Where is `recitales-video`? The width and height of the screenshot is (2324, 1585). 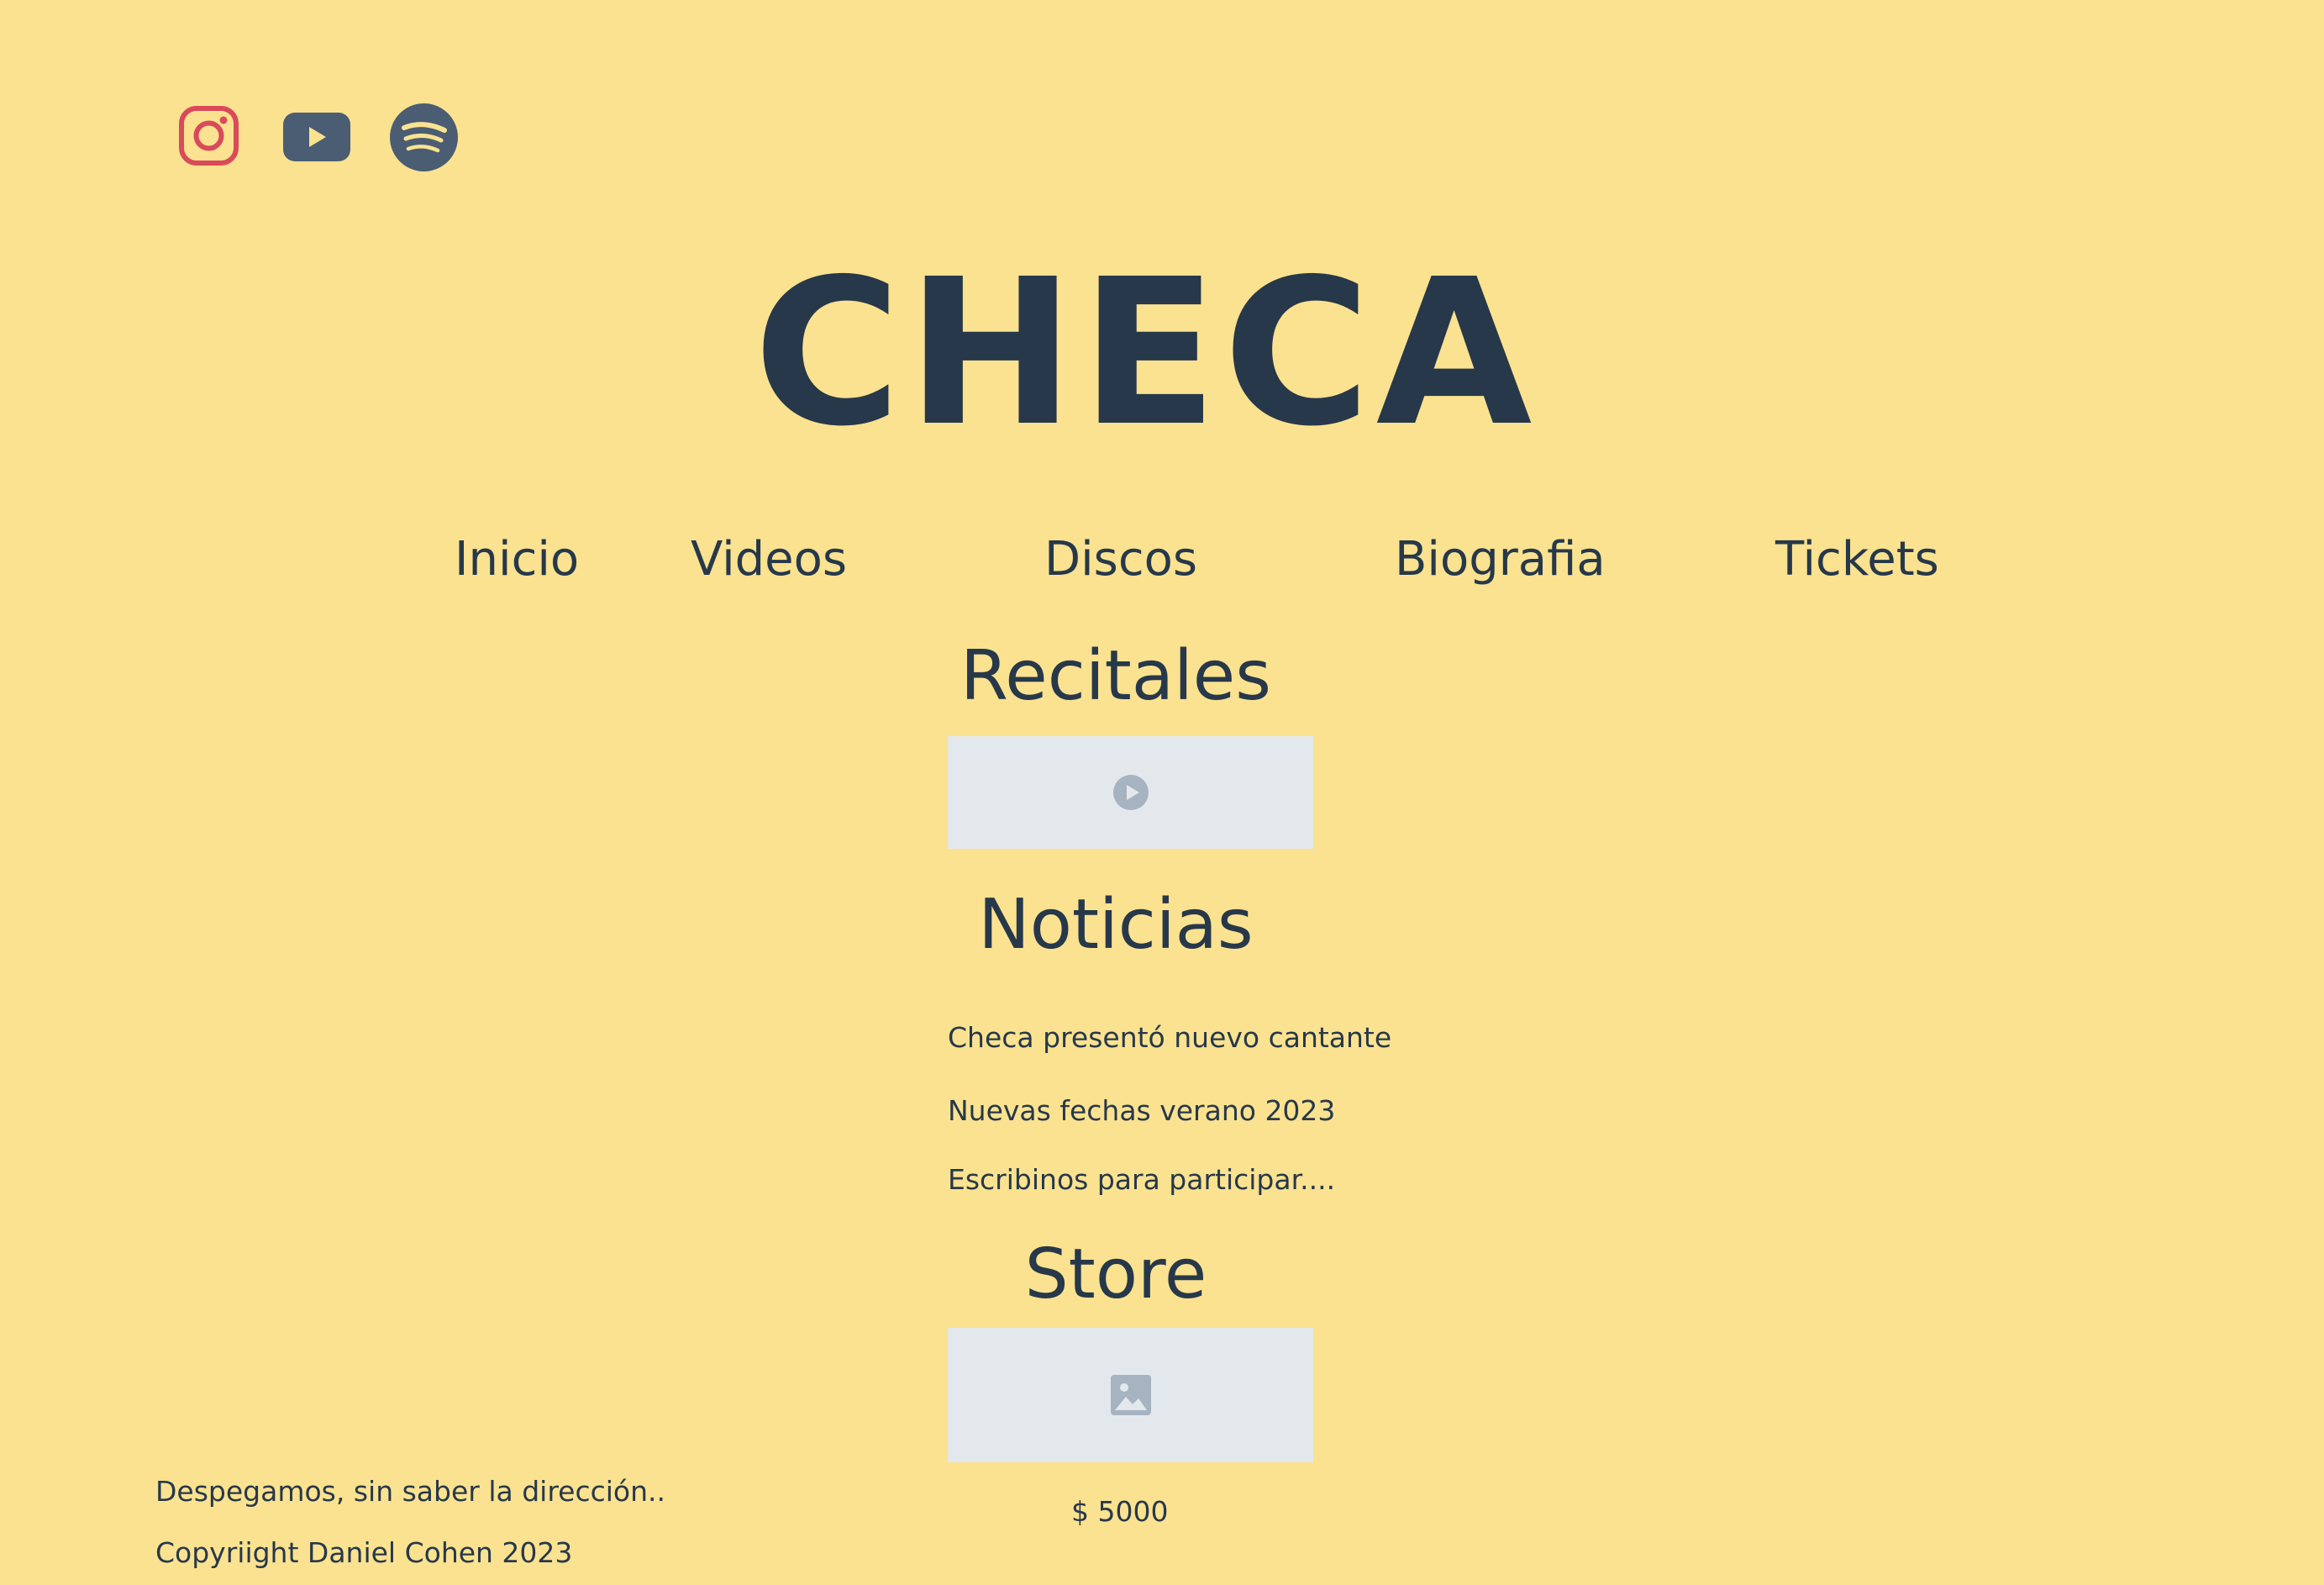
recitales-video is located at coordinates (1130, 792).